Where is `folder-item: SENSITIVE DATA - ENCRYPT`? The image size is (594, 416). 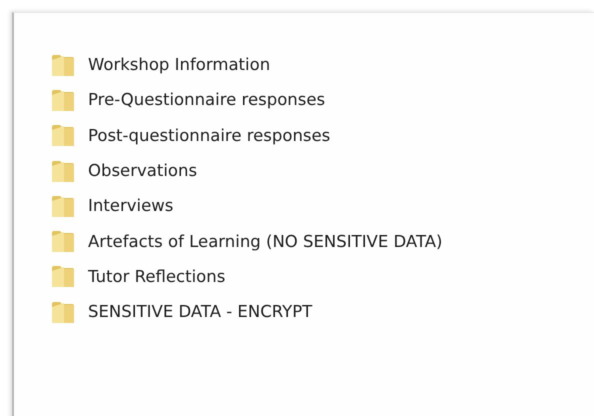
folder-item: SENSITIVE DATA - ENCRYPT is located at coordinates (181, 312).